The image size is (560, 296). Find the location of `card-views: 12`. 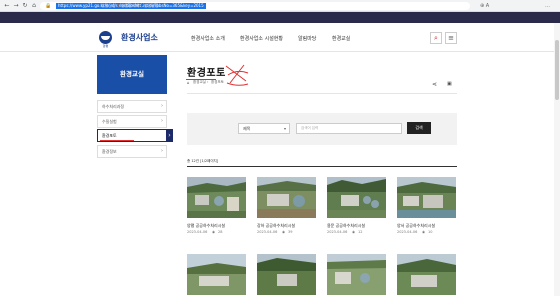

card-views: 12 is located at coordinates (360, 232).